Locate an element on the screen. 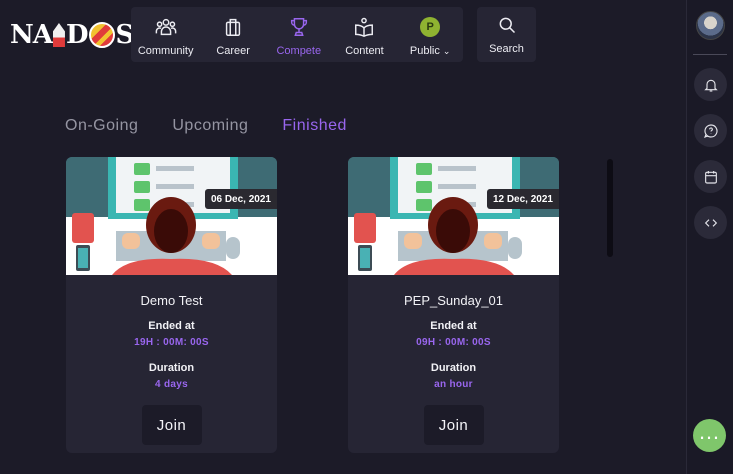 The image size is (733, 474). calendar-button is located at coordinates (710, 176).